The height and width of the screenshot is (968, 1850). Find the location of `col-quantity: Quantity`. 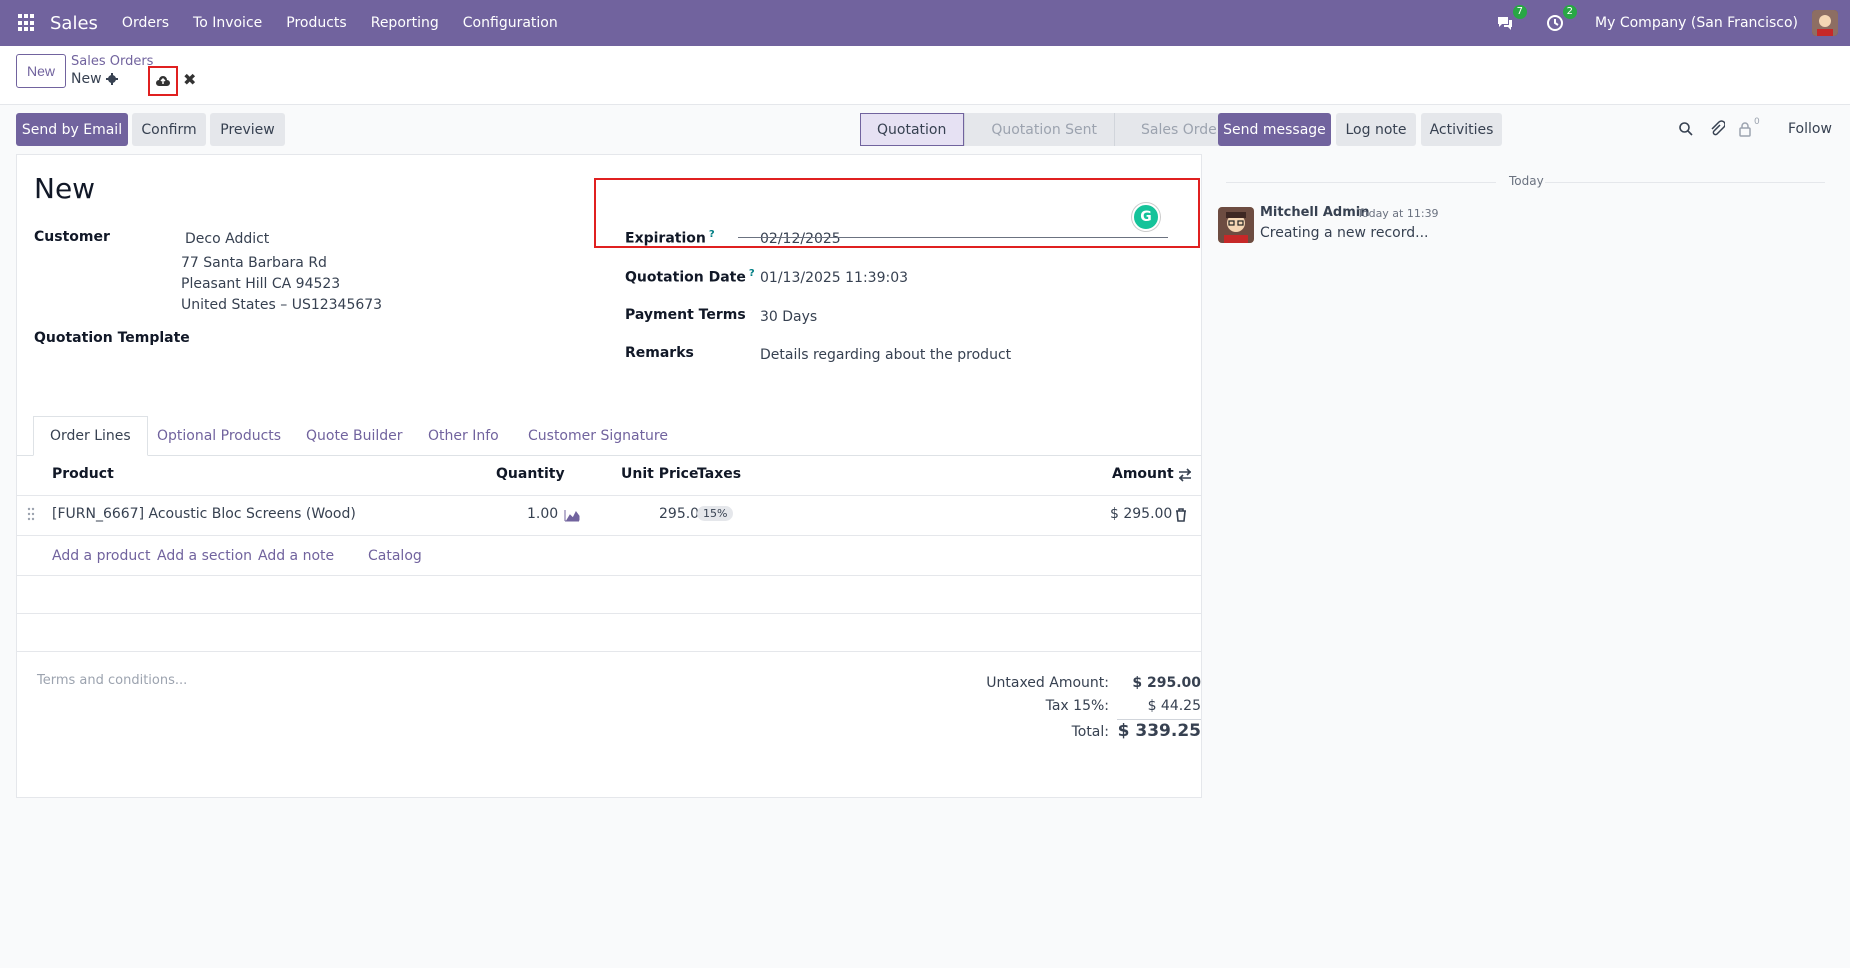

col-quantity: Quantity is located at coordinates (530, 474).